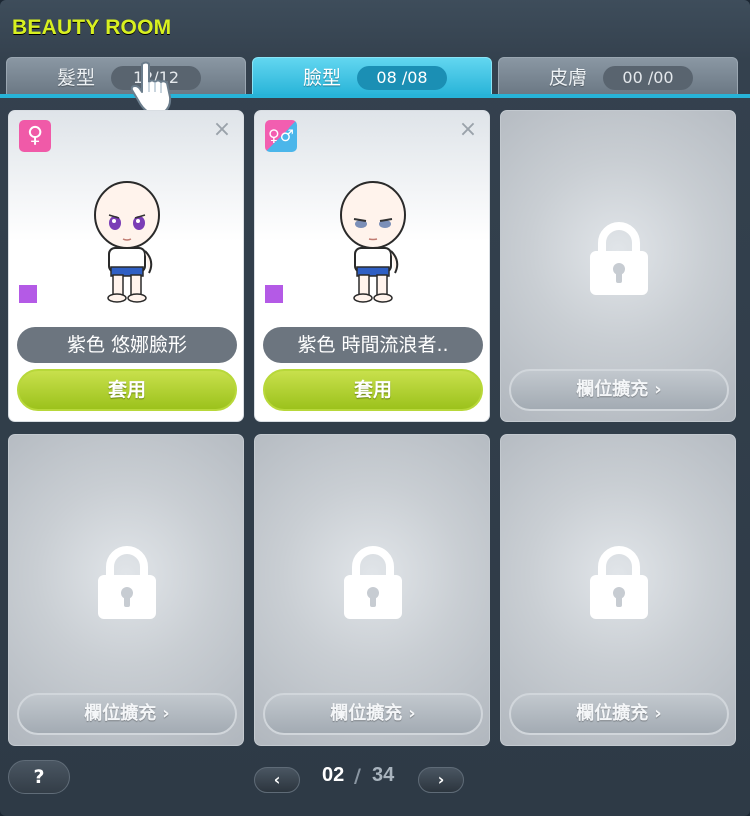  I want to click on face-name: 紫色 悠娜臉形, so click(127, 345).